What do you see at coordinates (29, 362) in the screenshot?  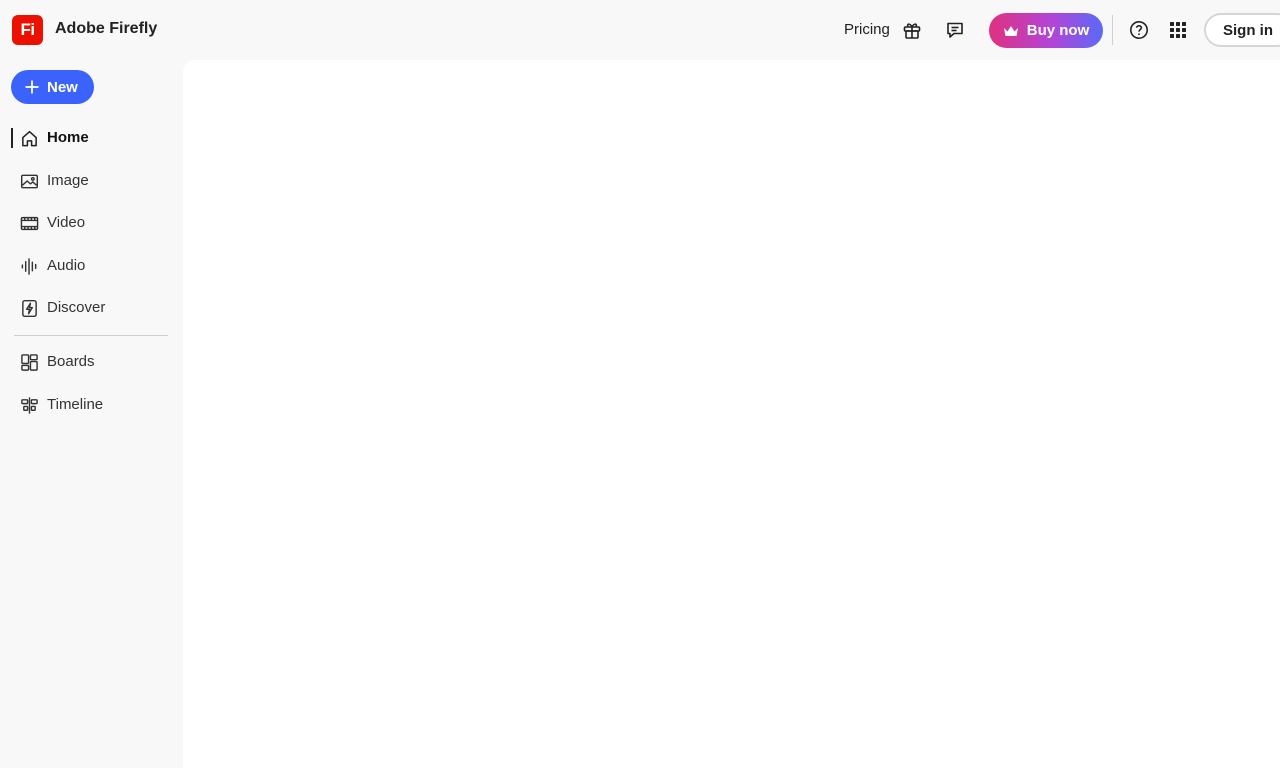 I see `boards-icon` at bounding box center [29, 362].